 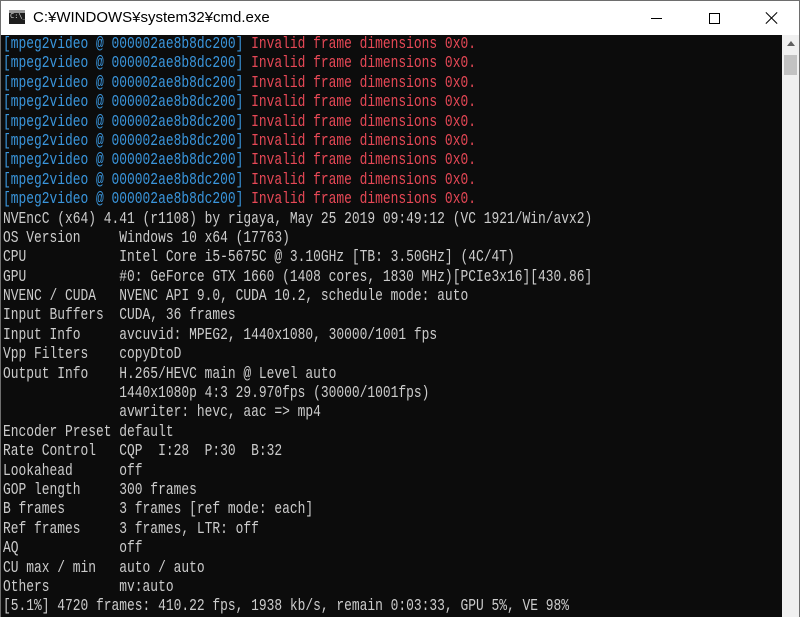 I want to click on maximize-button, so click(x=714, y=18).